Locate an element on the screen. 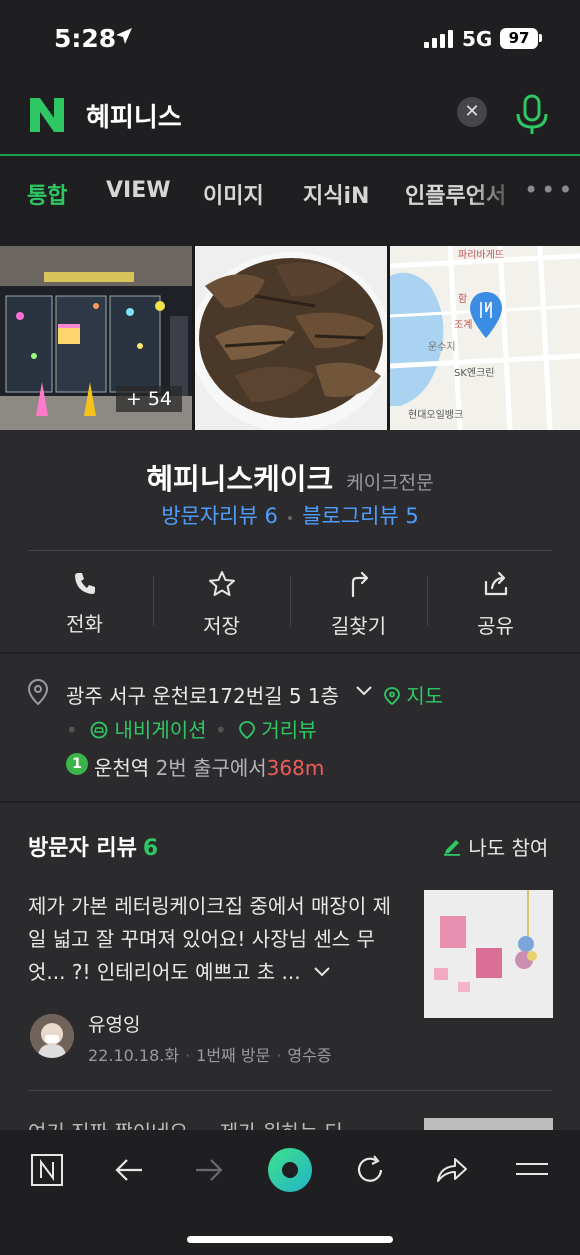 This screenshot has height=1255, width=580. forward-button is located at coordinates (209, 1170).